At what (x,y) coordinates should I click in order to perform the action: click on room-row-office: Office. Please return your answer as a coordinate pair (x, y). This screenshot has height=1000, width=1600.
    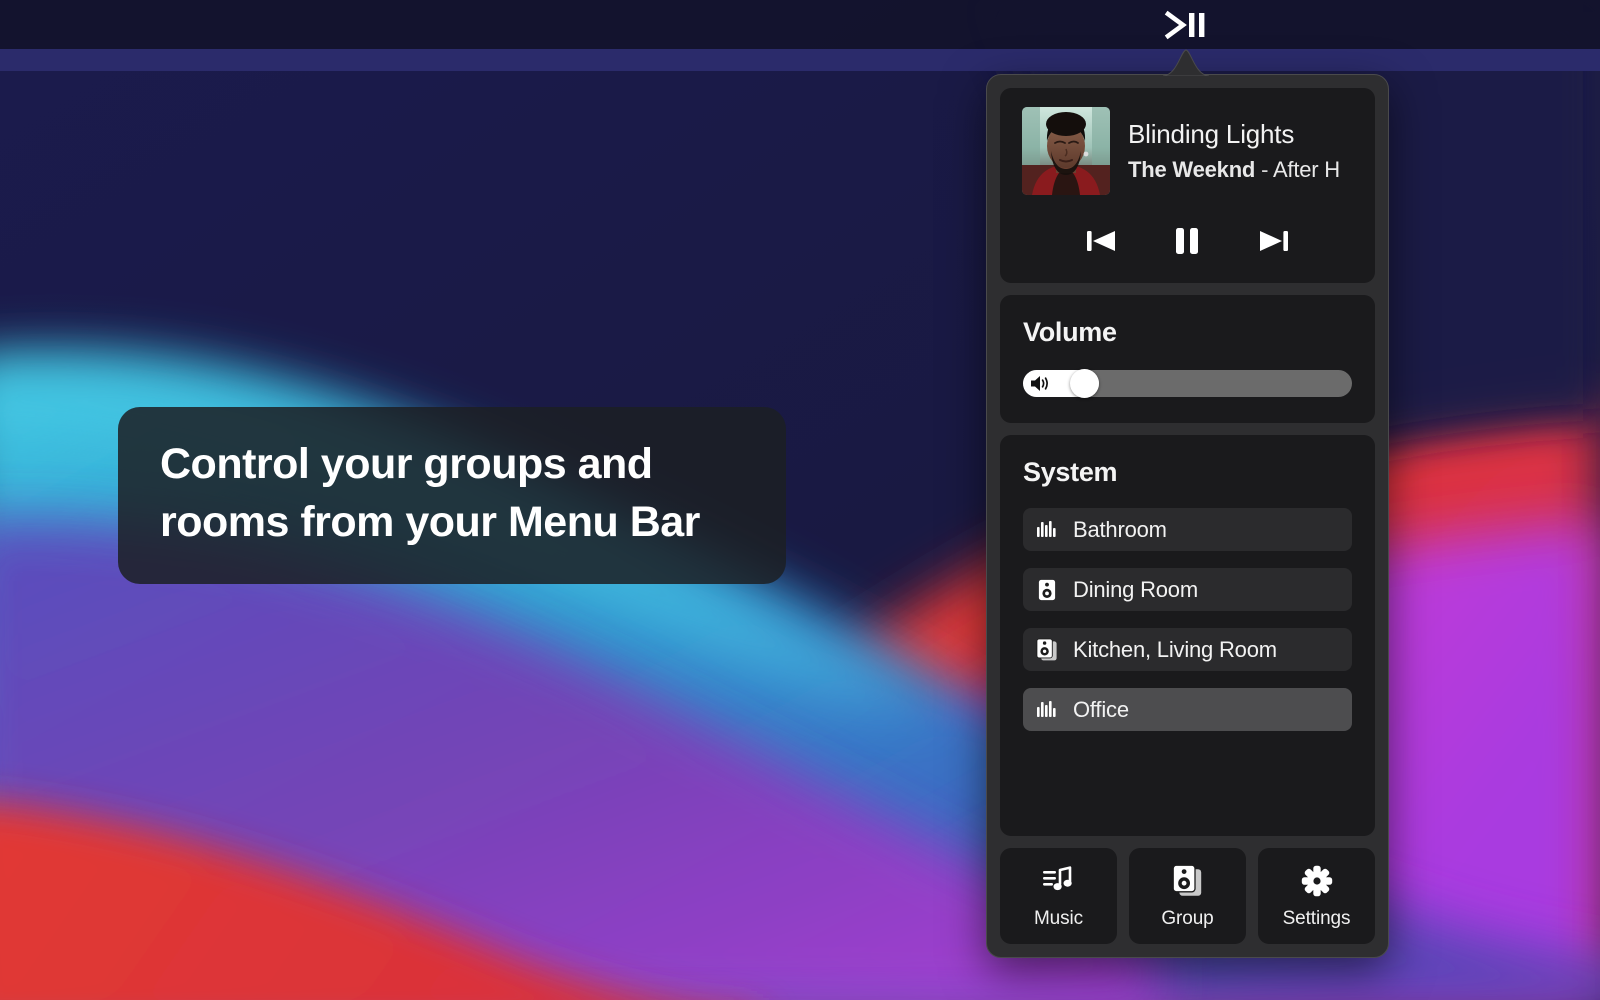
    Looking at the image, I should click on (1187, 709).